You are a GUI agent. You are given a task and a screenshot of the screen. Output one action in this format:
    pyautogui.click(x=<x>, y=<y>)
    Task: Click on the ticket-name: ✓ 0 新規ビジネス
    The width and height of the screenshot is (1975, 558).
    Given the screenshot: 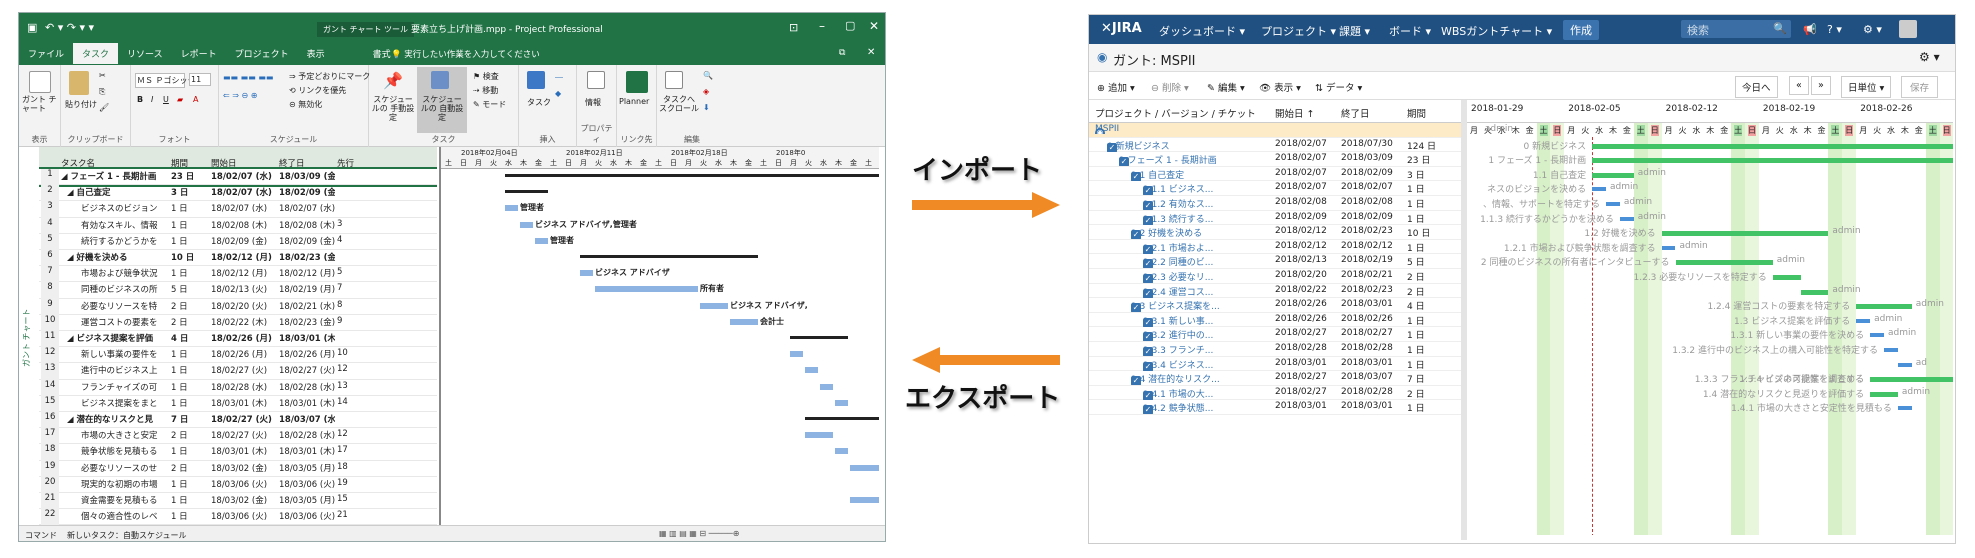 What is the action you would take?
    pyautogui.click(x=1189, y=145)
    